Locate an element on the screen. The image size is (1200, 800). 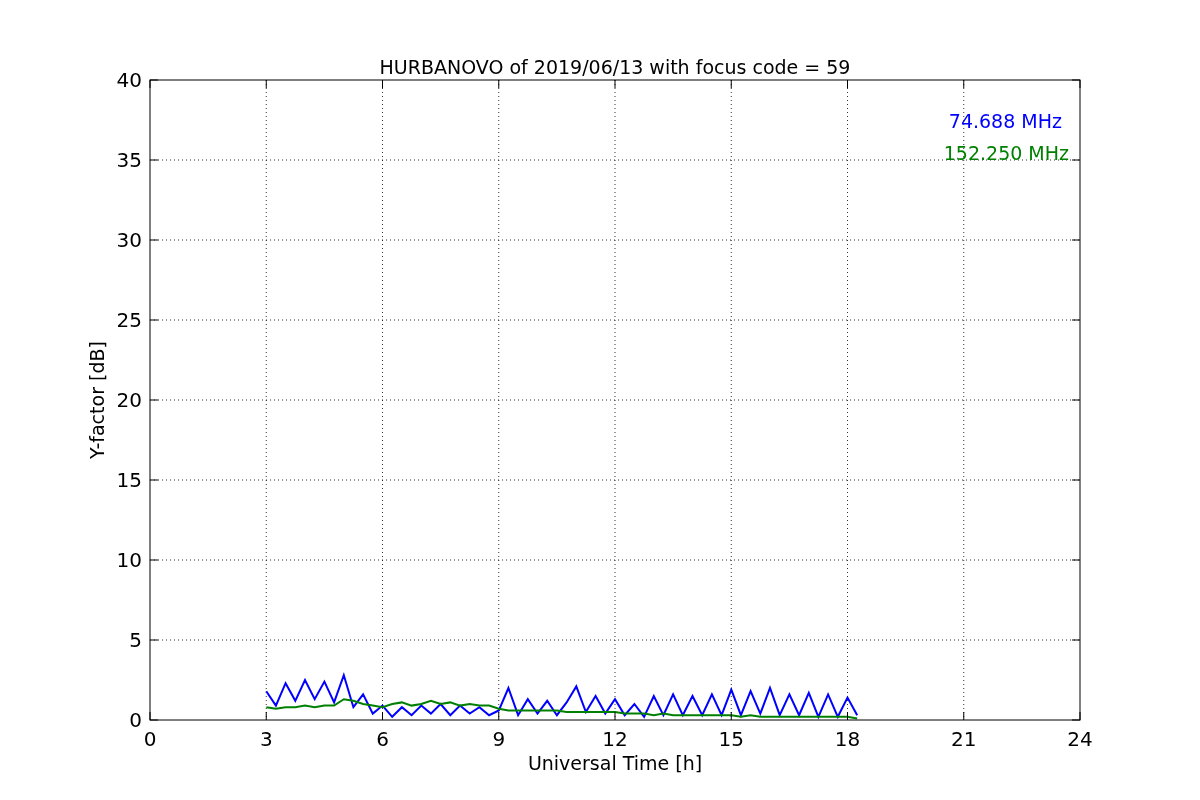
x-tick-label: 21 is located at coordinates (964, 739).